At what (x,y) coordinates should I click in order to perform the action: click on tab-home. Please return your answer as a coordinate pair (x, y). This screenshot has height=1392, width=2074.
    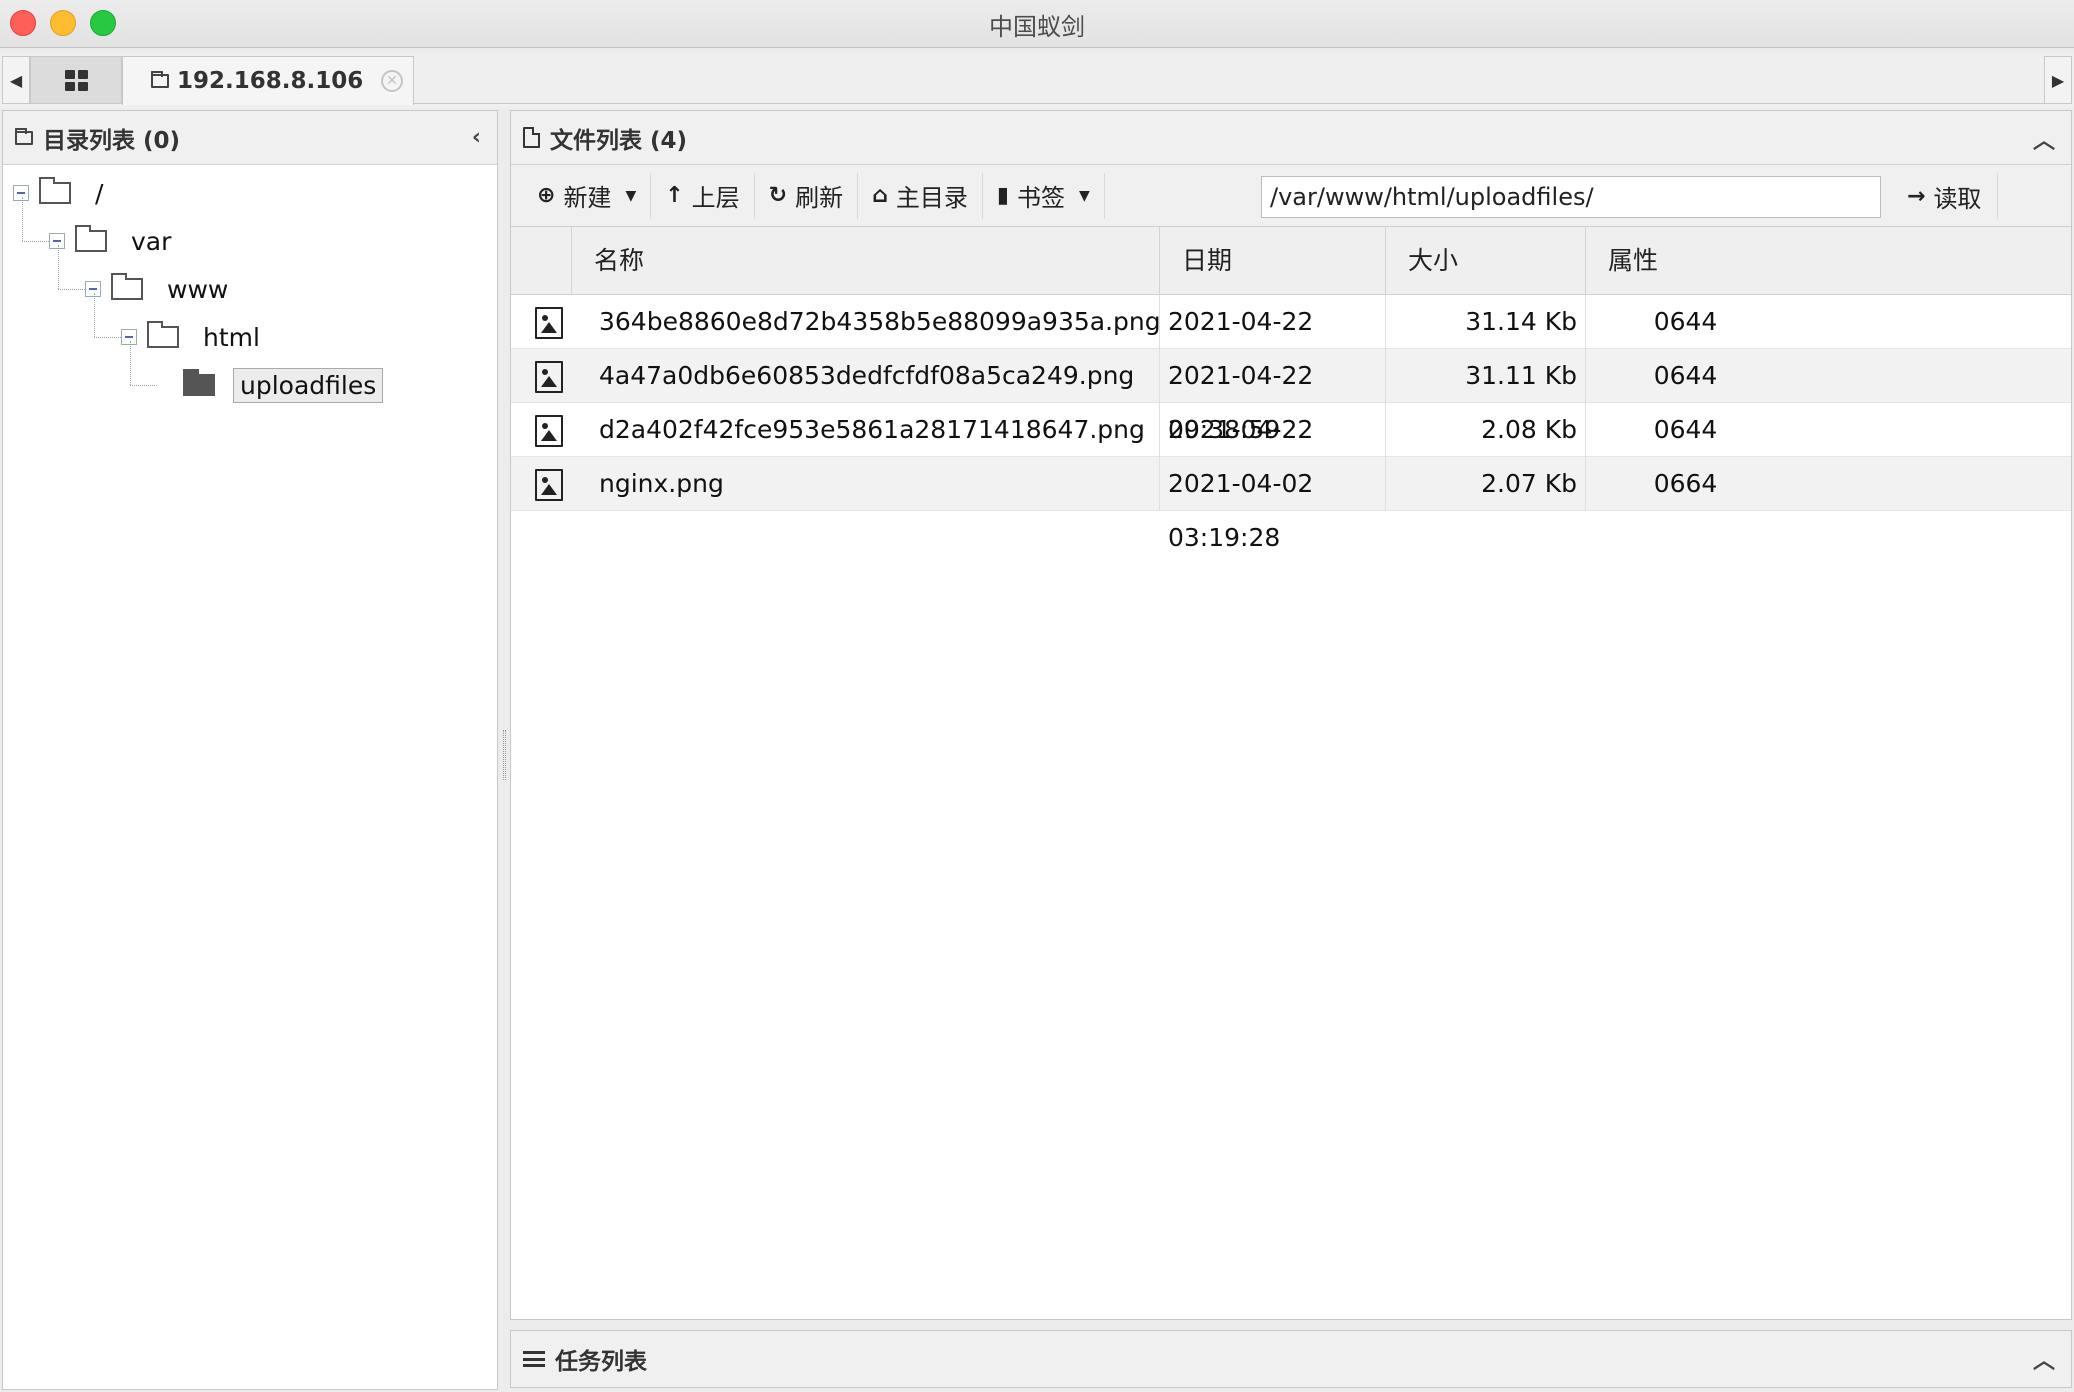
    Looking at the image, I should click on (76, 80).